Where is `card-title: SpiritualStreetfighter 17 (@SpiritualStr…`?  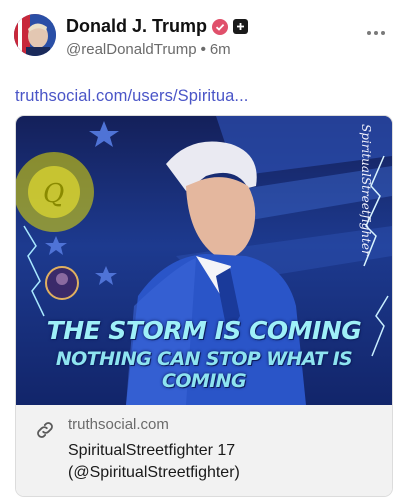 card-title: SpiritualStreetfighter 17 (@SpiritualStr… is located at coordinates (218, 462).